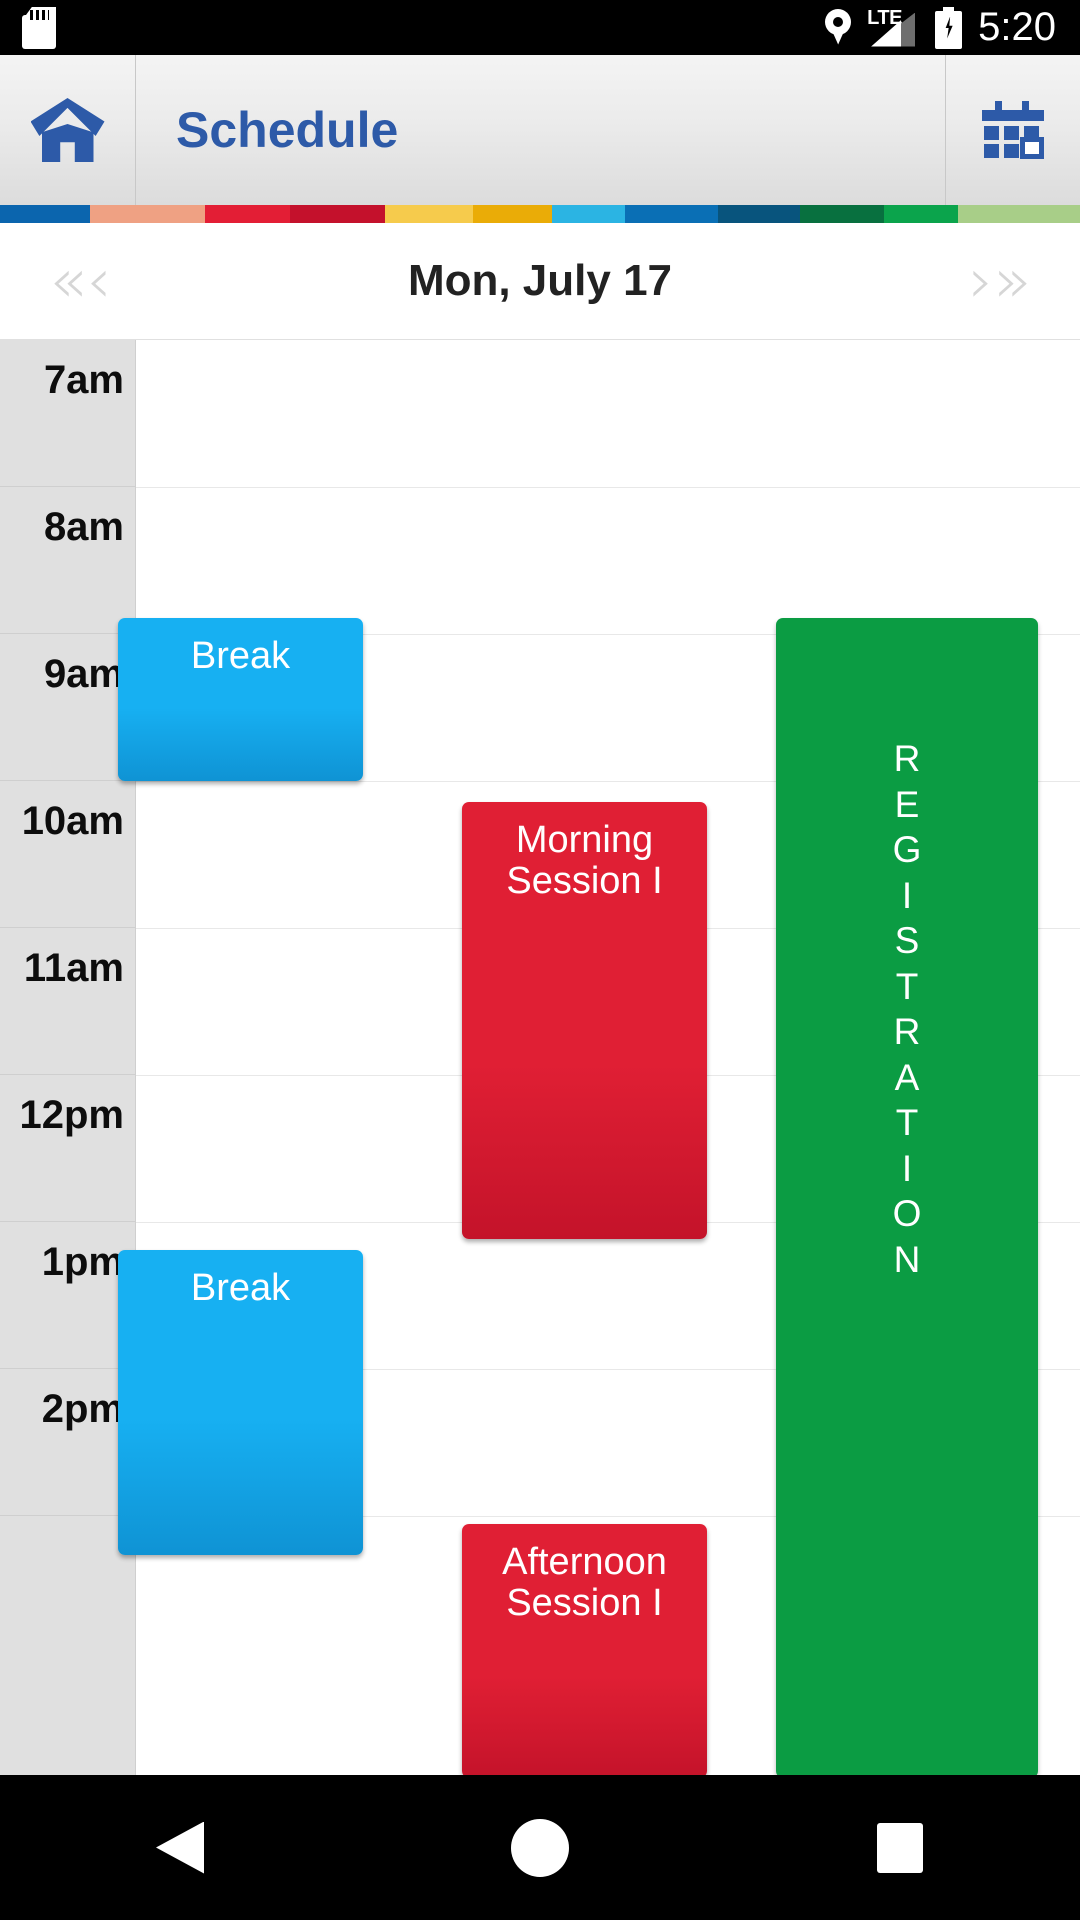 This screenshot has width=1080, height=1920. What do you see at coordinates (82, 1409) in the screenshot?
I see `time-label: 2pm` at bounding box center [82, 1409].